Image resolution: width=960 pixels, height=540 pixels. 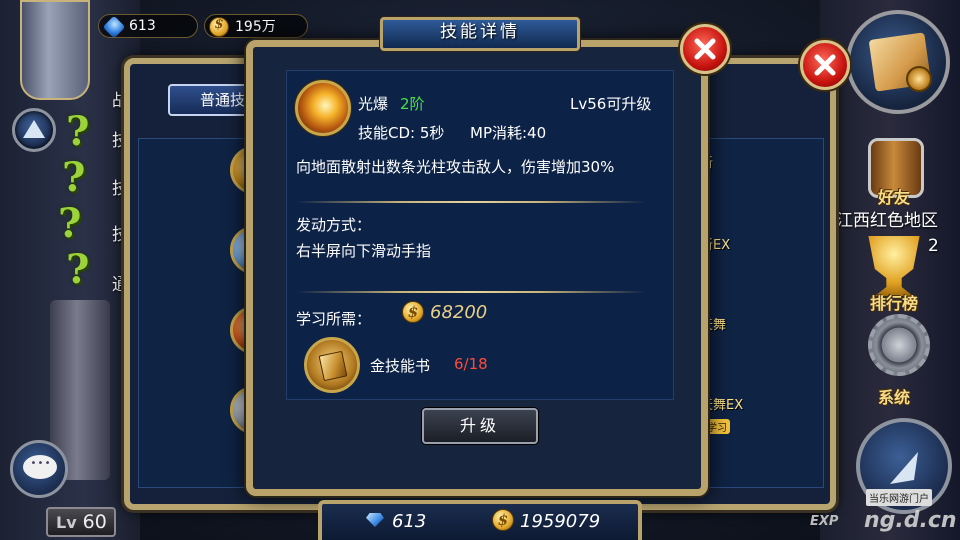 I want to click on top-gold-value: 195万, so click(x=255, y=27).